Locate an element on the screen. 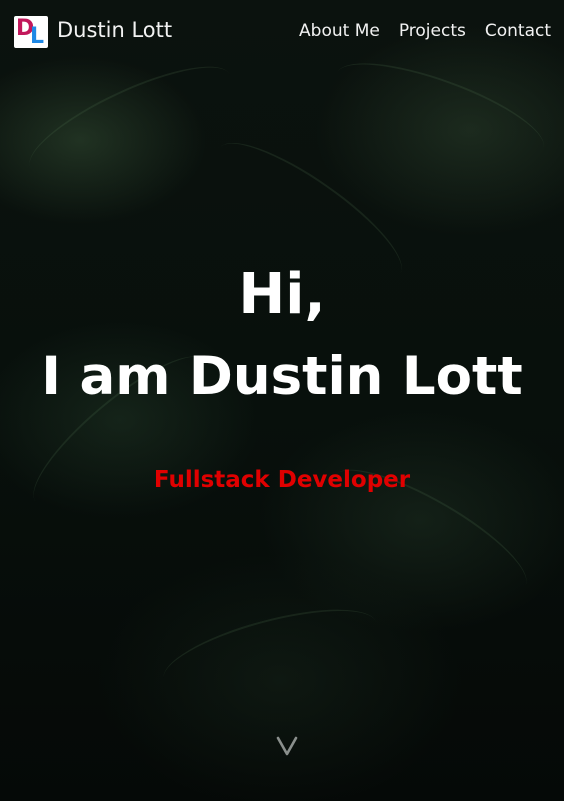  main-nav: About Me Projects Contact is located at coordinates (425, 31).